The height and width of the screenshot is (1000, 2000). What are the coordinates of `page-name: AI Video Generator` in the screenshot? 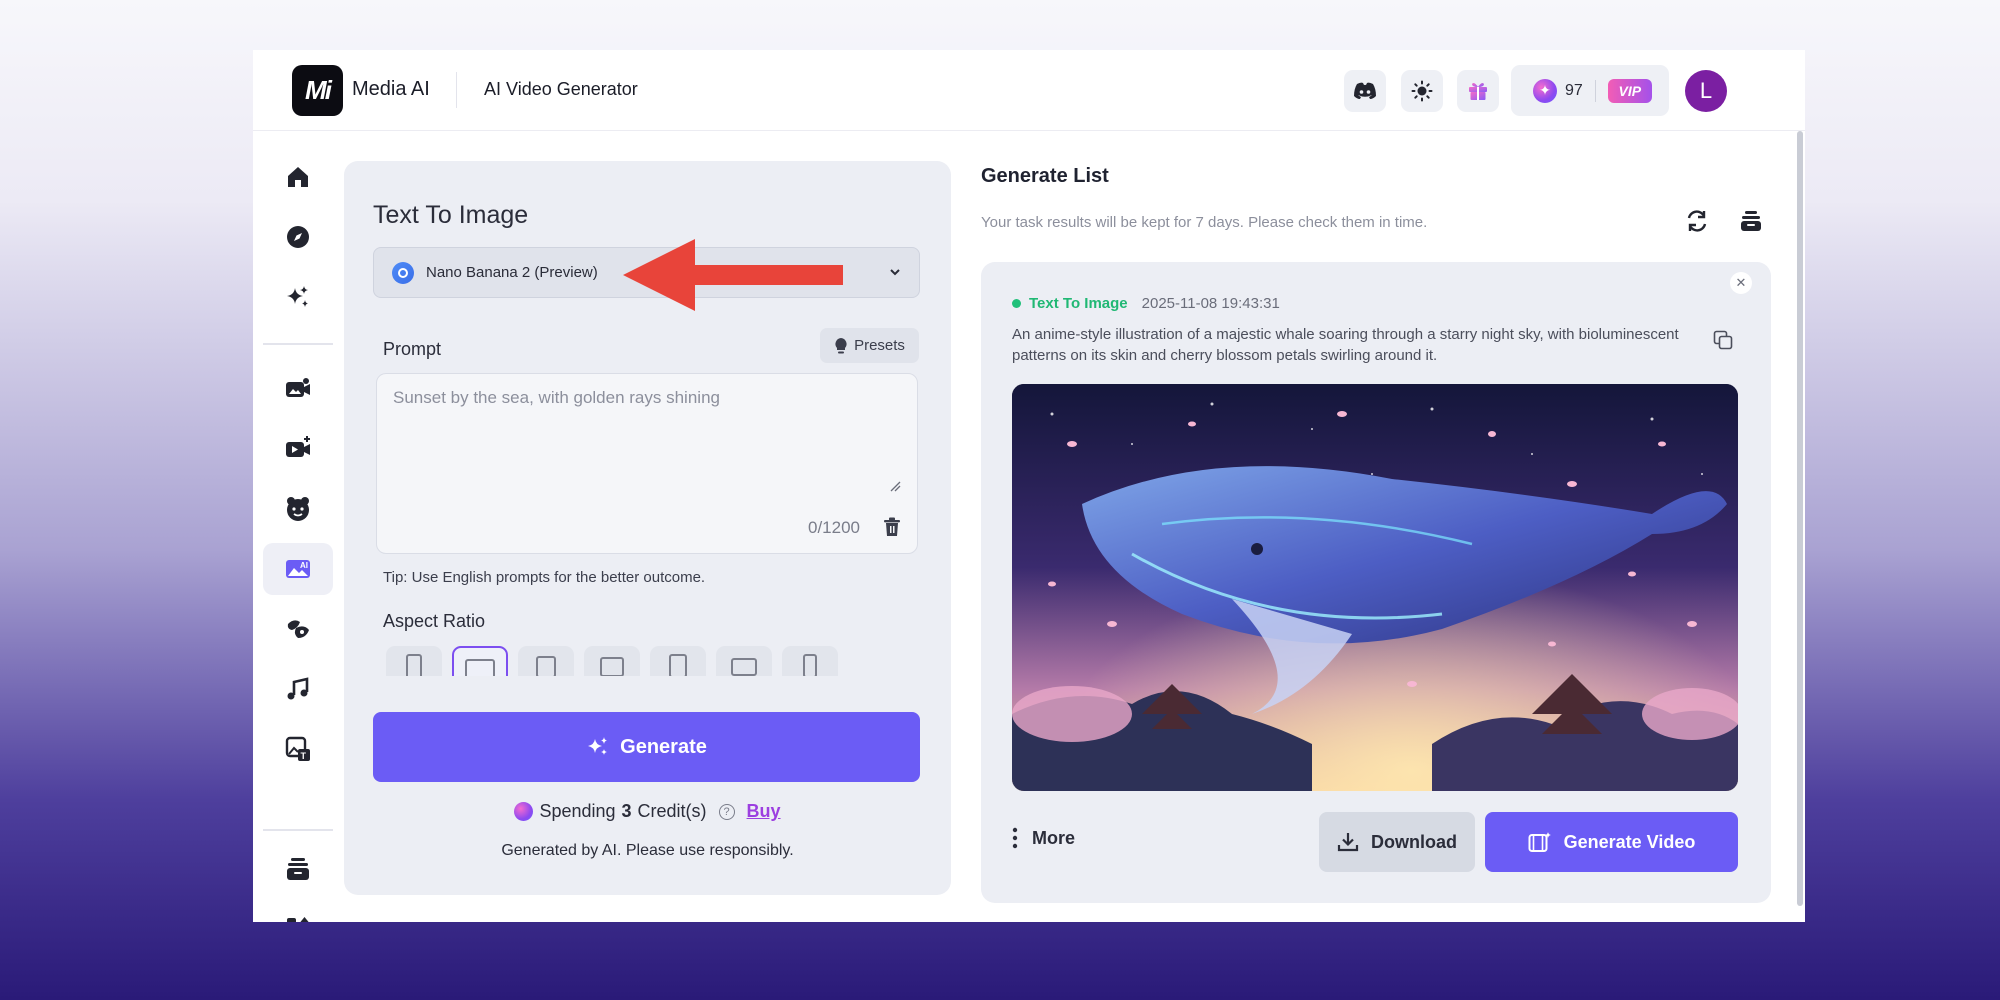 It's located at (561, 89).